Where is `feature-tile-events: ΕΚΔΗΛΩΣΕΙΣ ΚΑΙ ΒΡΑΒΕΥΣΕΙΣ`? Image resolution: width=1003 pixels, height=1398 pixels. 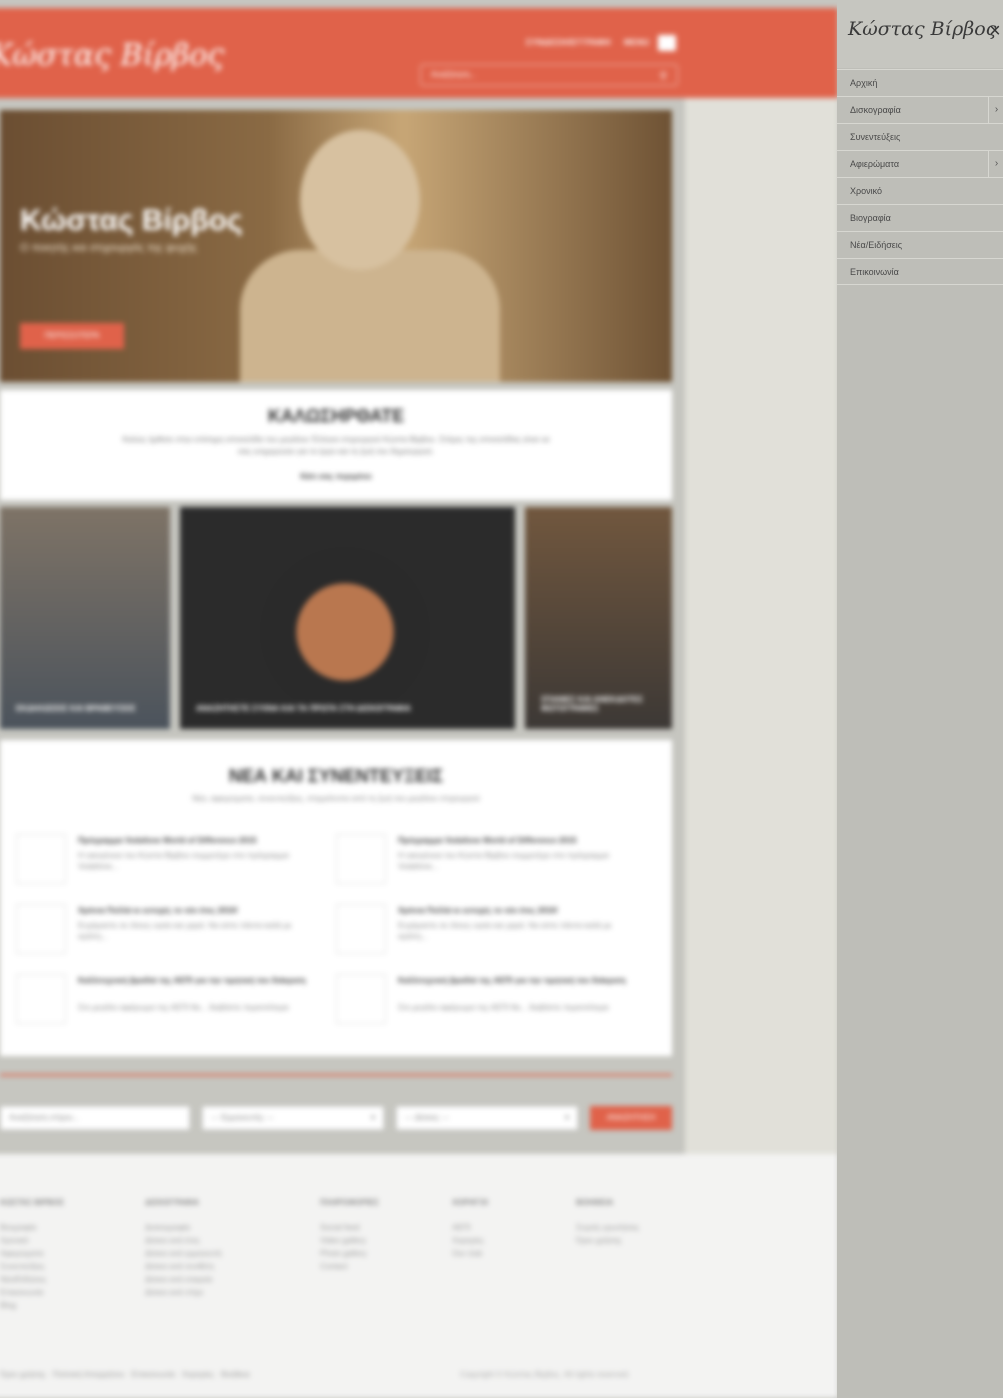
feature-tile-events: ΕΚΔΗΛΩΣΕΙΣ ΚΑΙ ΒΡΑΒΕΥΣΕΙΣ is located at coordinates (85, 618).